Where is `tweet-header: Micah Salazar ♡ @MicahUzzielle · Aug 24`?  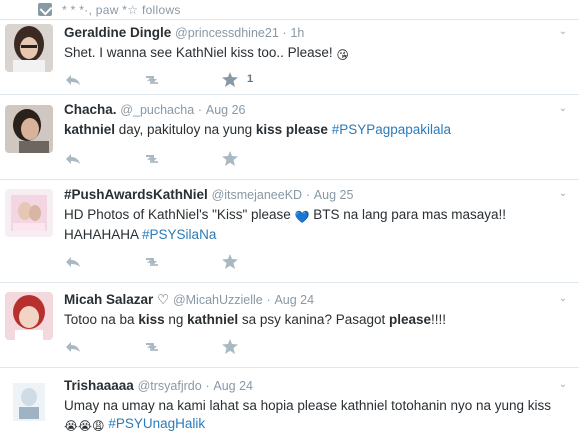
tweet-header: Micah Salazar ♡ @MicahUzzielle · Aug 24 is located at coordinates (309, 300).